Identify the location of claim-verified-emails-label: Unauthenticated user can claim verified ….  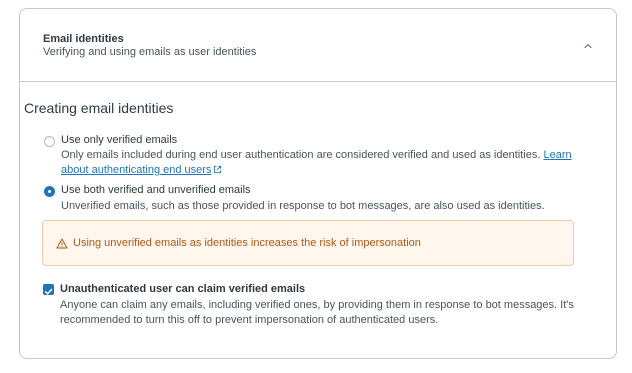
(182, 289).